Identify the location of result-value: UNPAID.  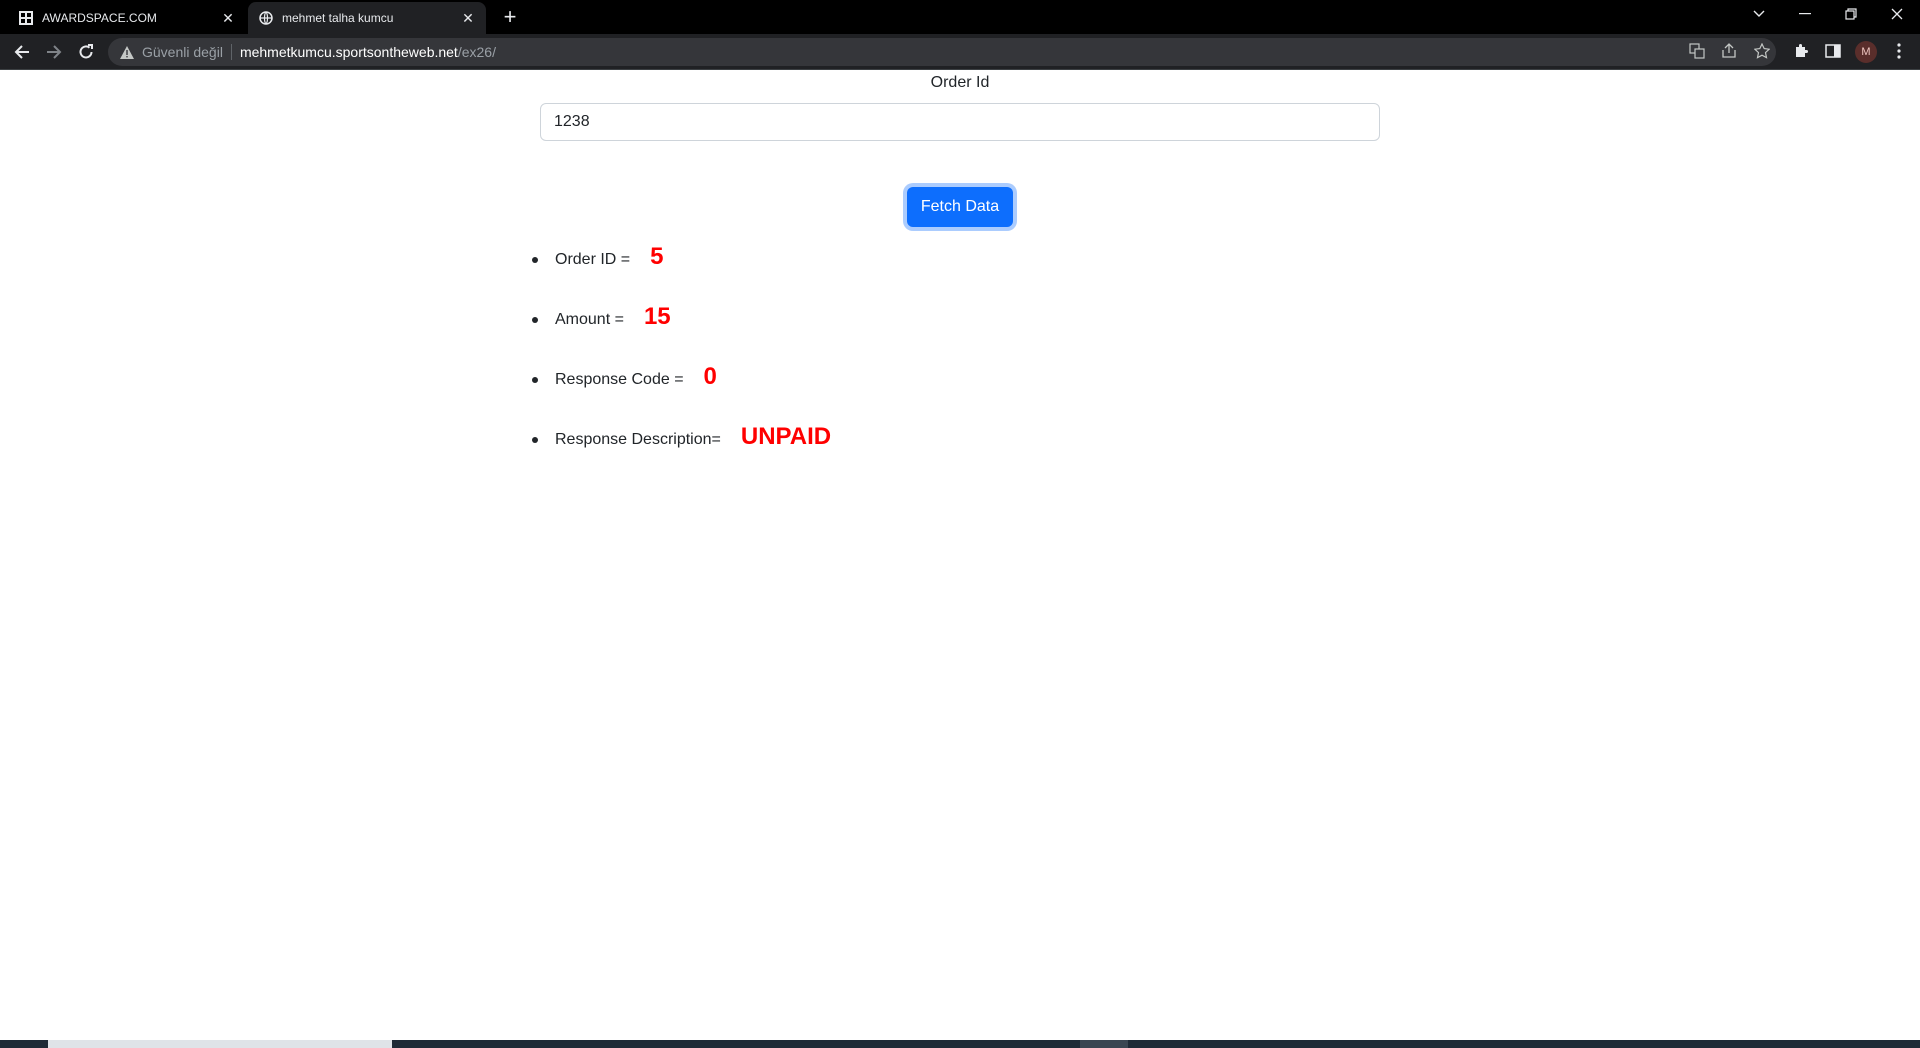
(786, 436).